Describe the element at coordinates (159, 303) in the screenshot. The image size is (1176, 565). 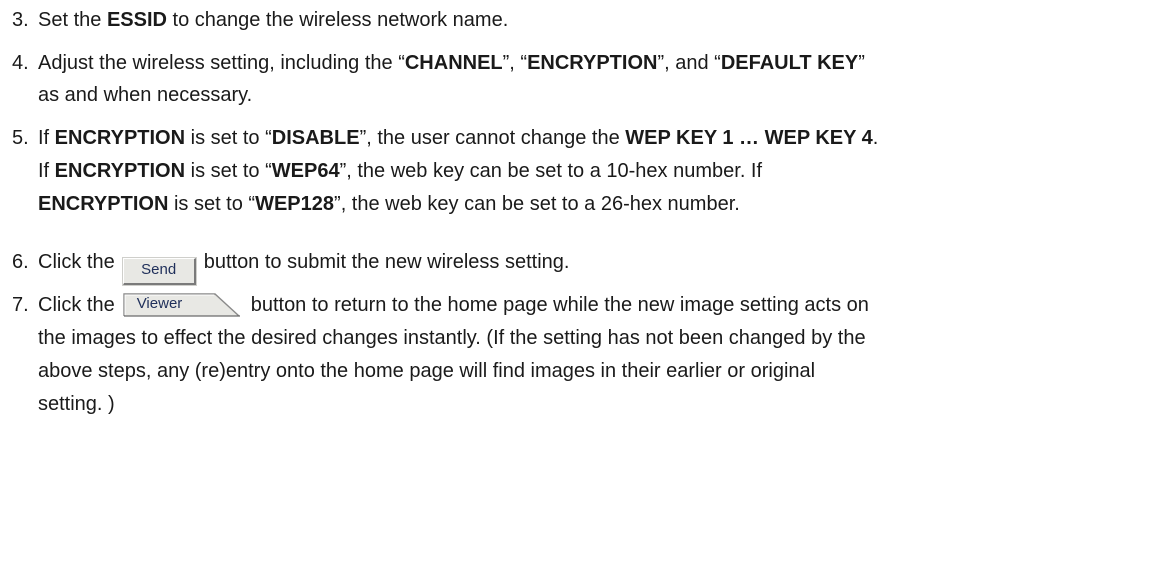
I see `viewer-button-label: Viewer` at that location.